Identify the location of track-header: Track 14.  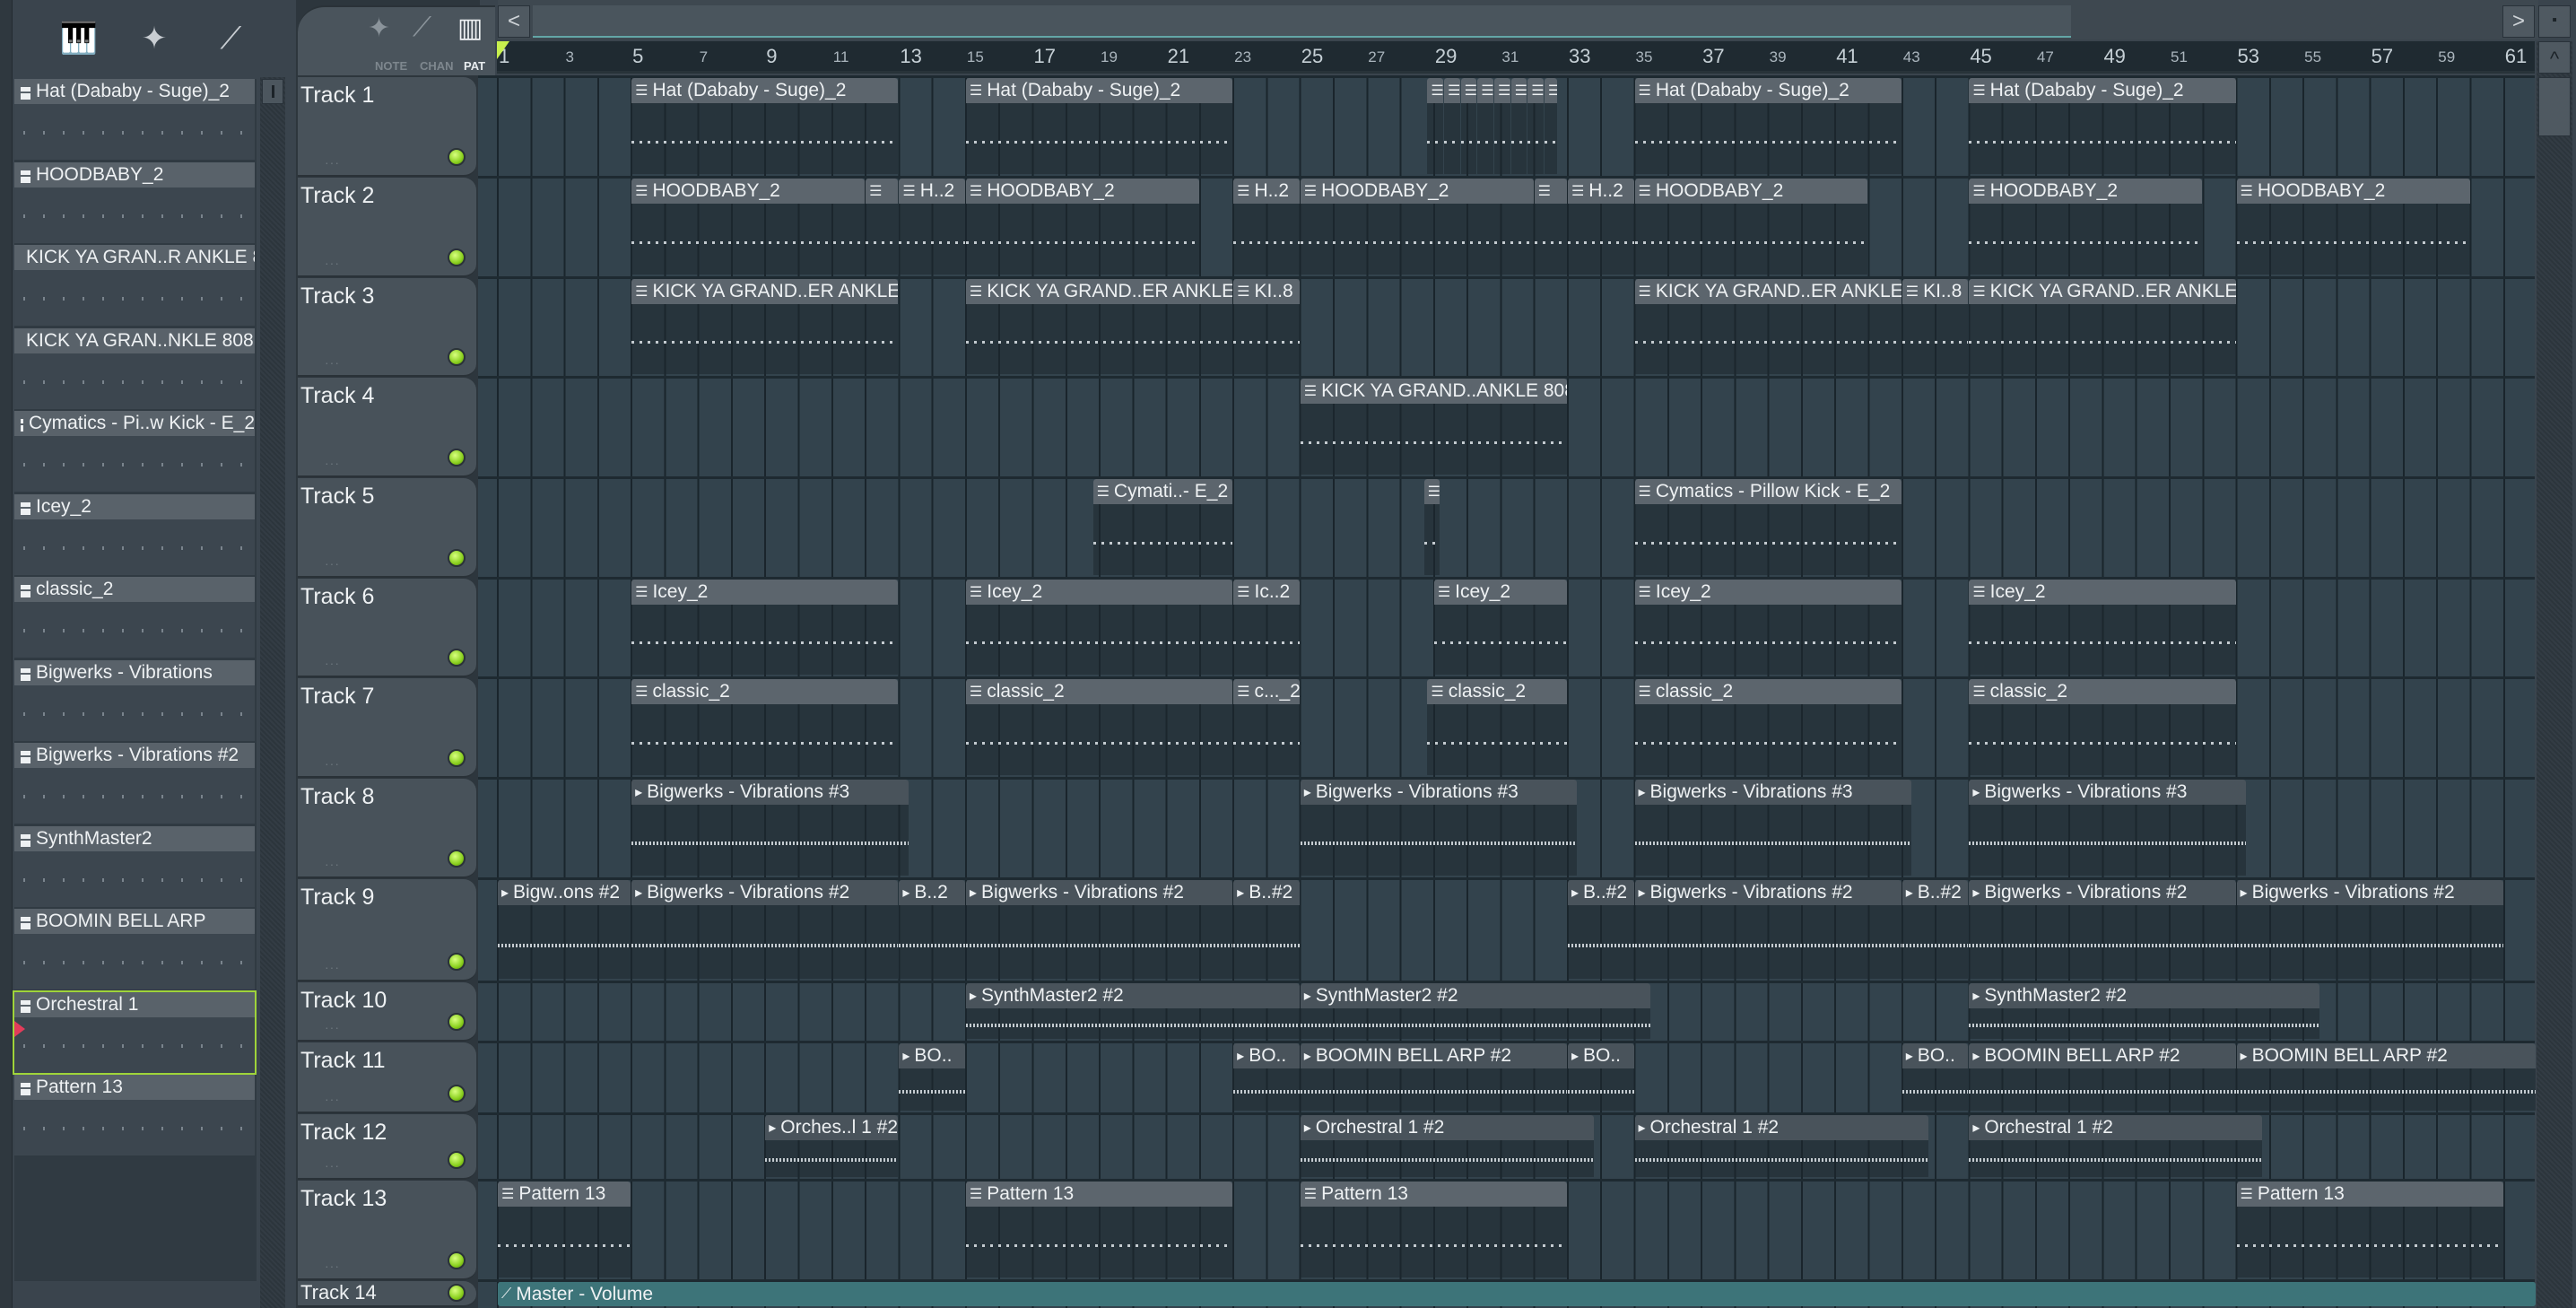
(387, 1294).